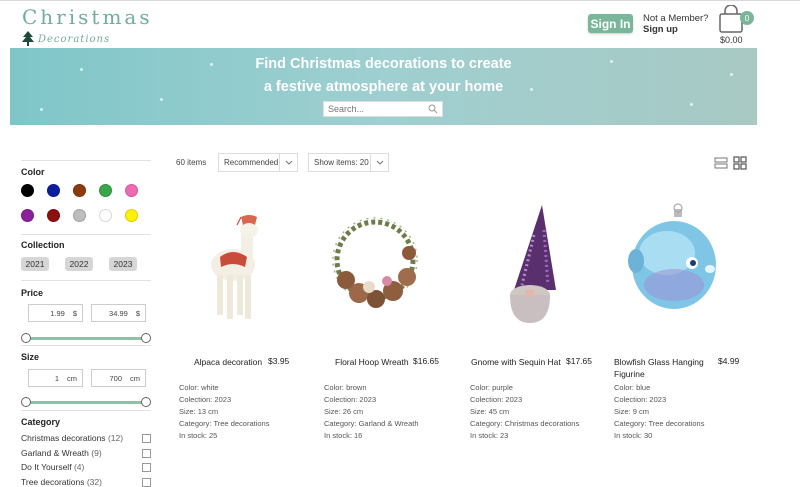 Image resolution: width=800 pixels, height=487 pixels. I want to click on size-slider-max-handle, so click(146, 402).